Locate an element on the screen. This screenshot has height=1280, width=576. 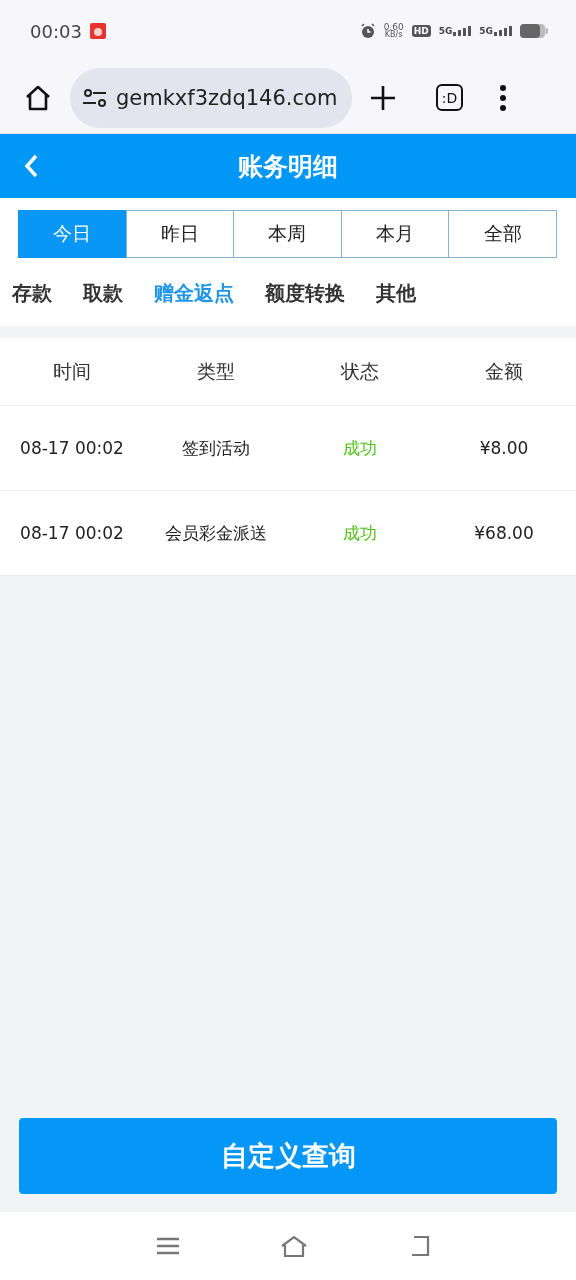
address-bar: gemkxf3zdq146.com is located at coordinates (211, 97).